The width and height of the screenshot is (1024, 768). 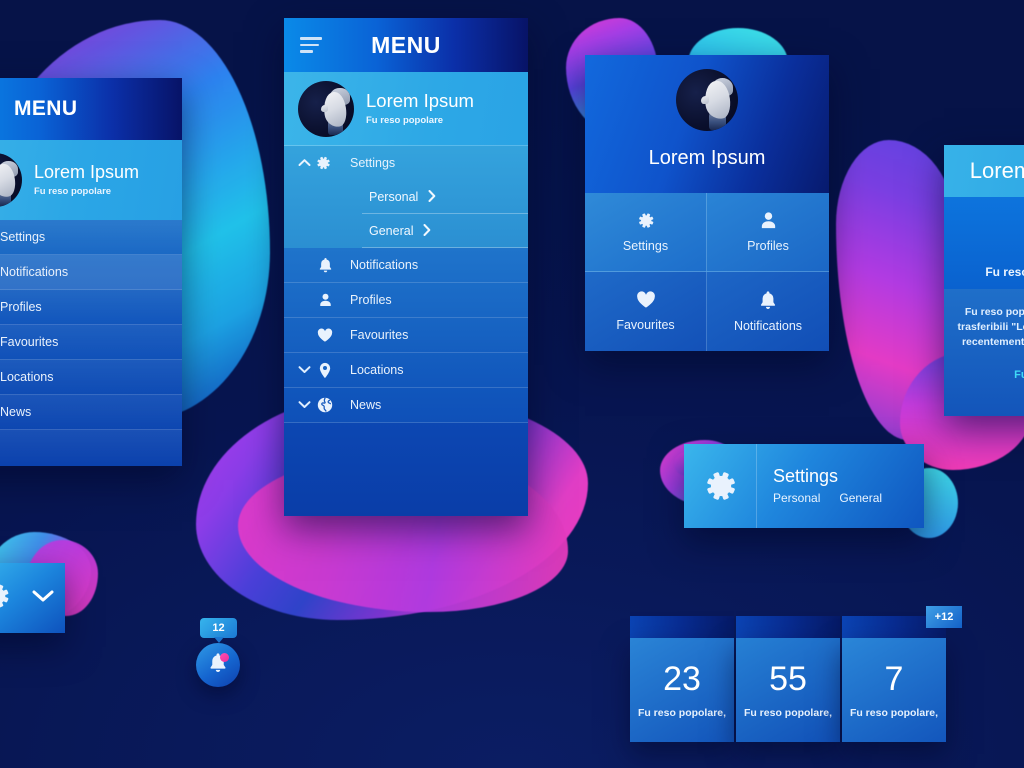 I want to click on menu-item-settings: Settings, so click(x=406, y=163).